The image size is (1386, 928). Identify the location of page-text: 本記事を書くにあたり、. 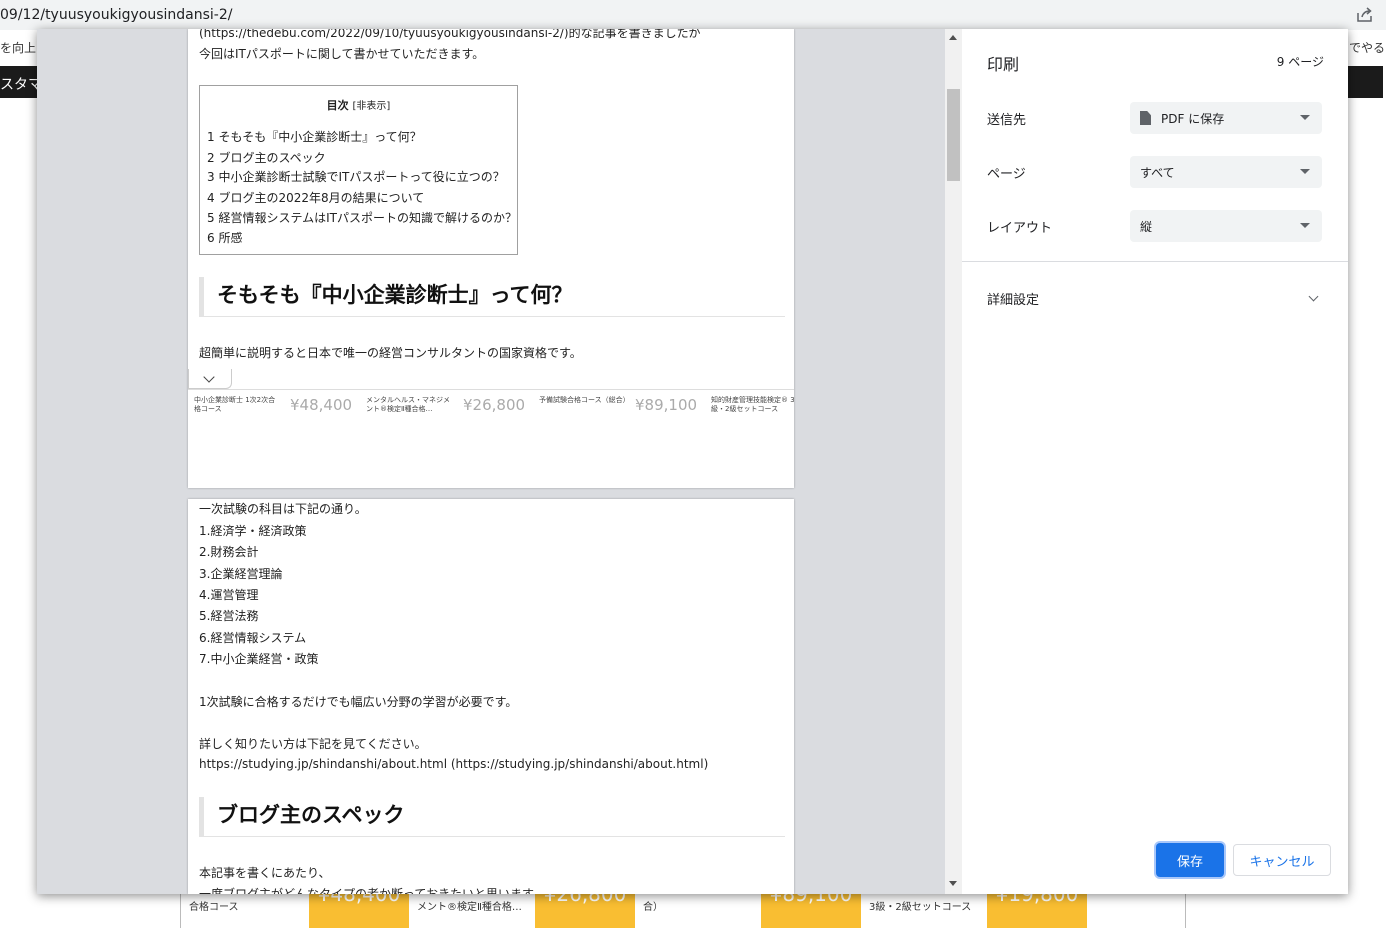
(265, 873).